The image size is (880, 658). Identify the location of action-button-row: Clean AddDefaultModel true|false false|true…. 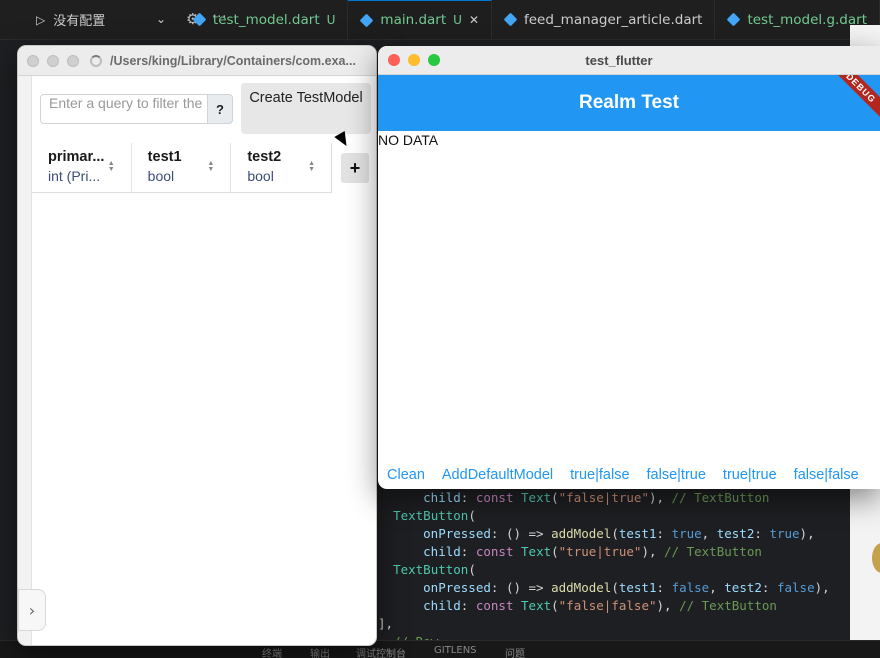
(622, 475).